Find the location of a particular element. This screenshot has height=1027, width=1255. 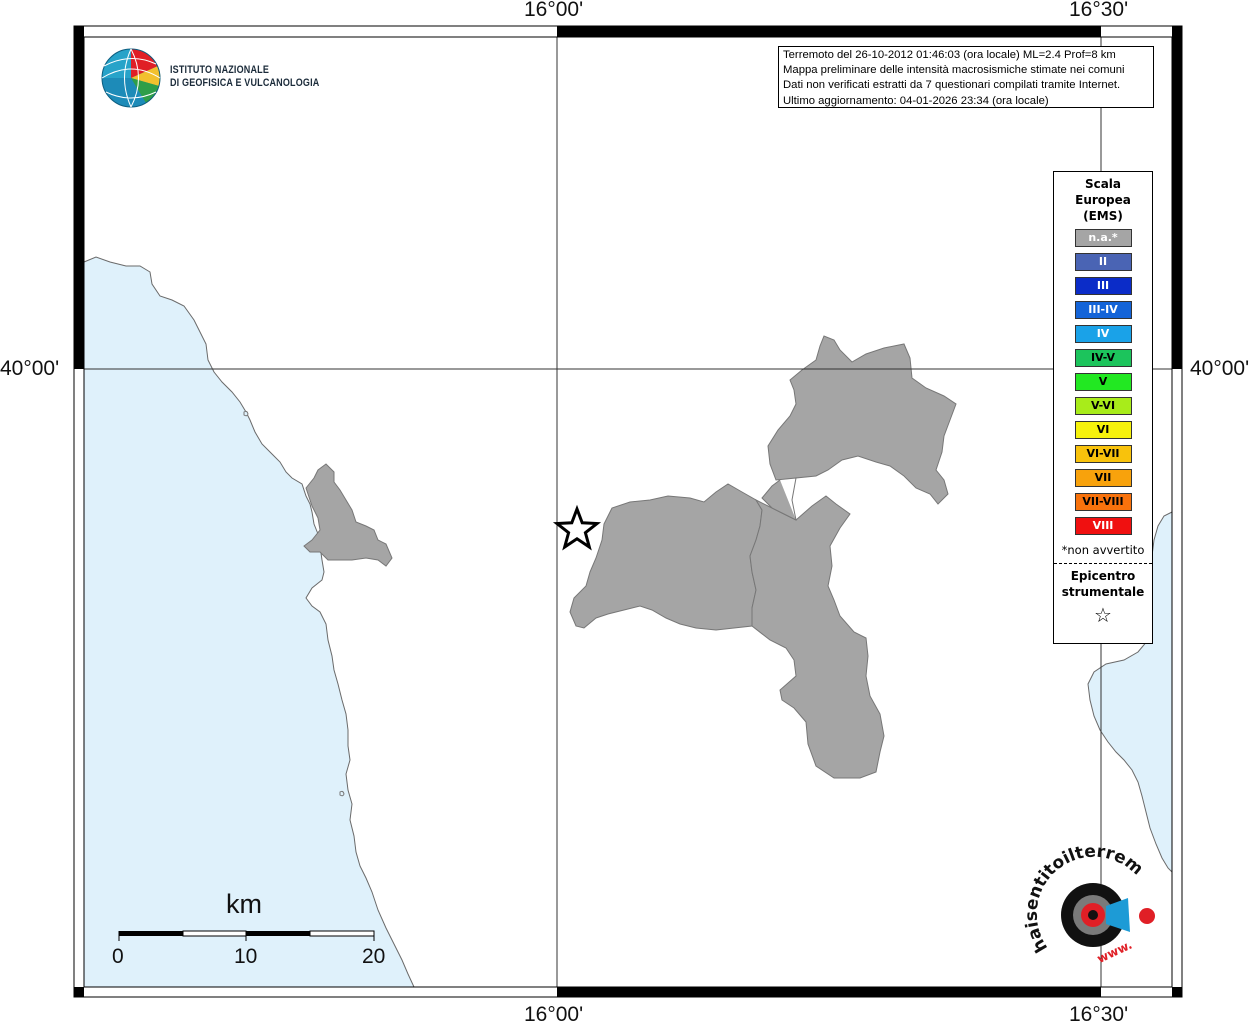

legend-epicenter-line-2: strumentale is located at coordinates (1103, 592).